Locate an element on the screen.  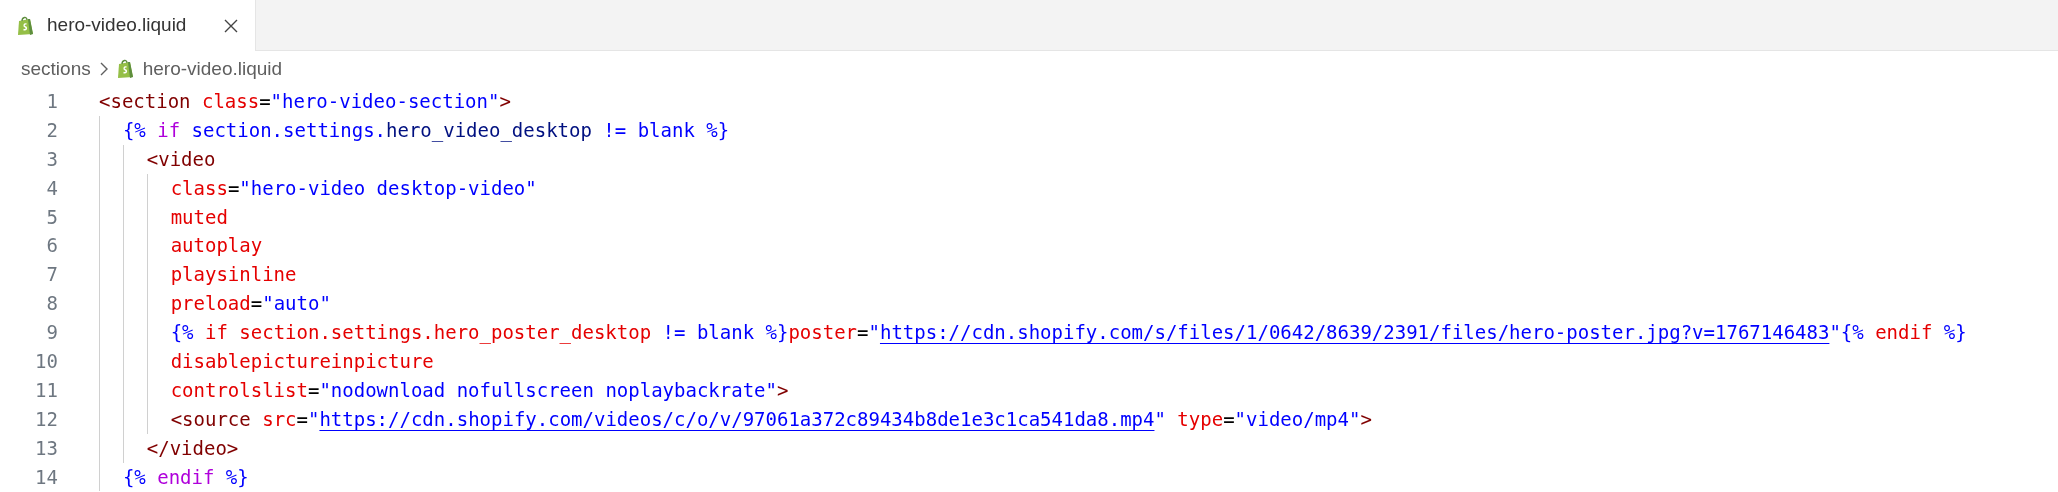
line-number: 3 is located at coordinates (51, 159).